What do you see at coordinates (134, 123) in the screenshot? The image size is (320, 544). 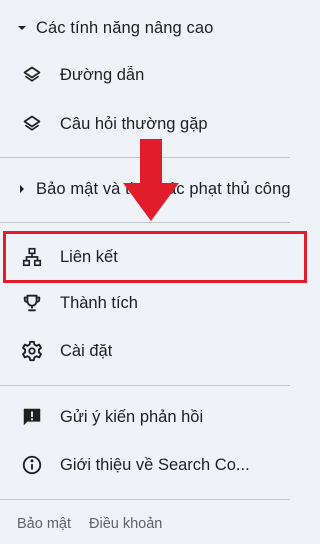 I see `sidebar-item-label: Câu hỏi thường gặp` at bounding box center [134, 123].